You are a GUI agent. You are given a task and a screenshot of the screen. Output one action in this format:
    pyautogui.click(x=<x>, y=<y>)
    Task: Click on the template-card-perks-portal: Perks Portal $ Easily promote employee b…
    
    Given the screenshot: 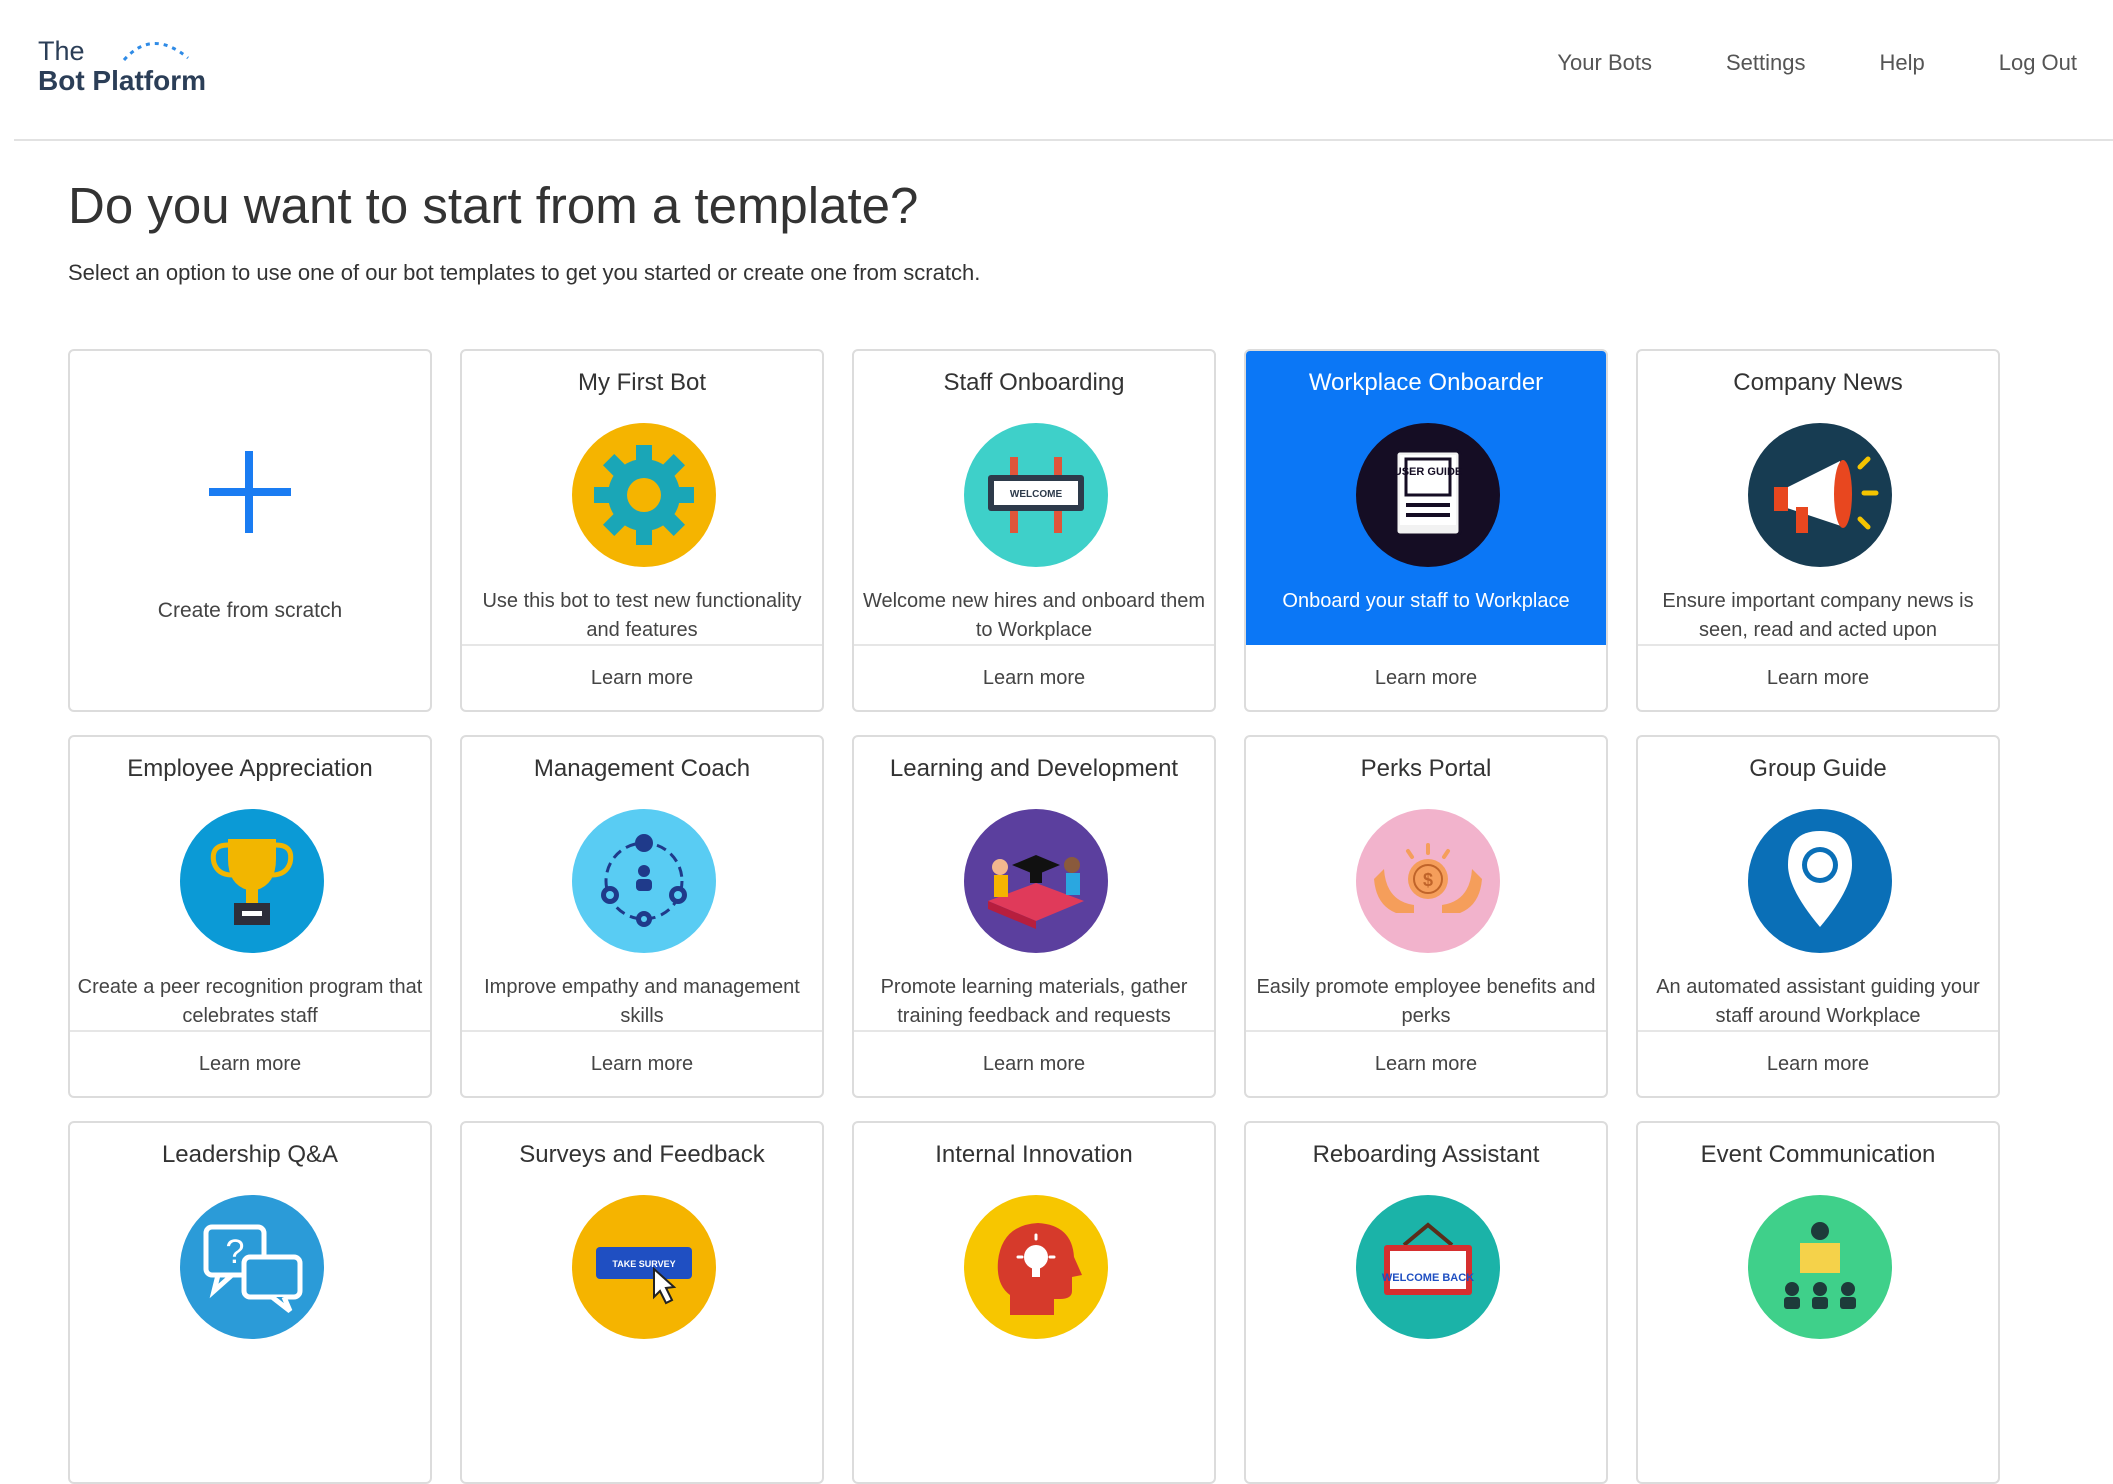 What is the action you would take?
    pyautogui.click(x=1426, y=916)
    